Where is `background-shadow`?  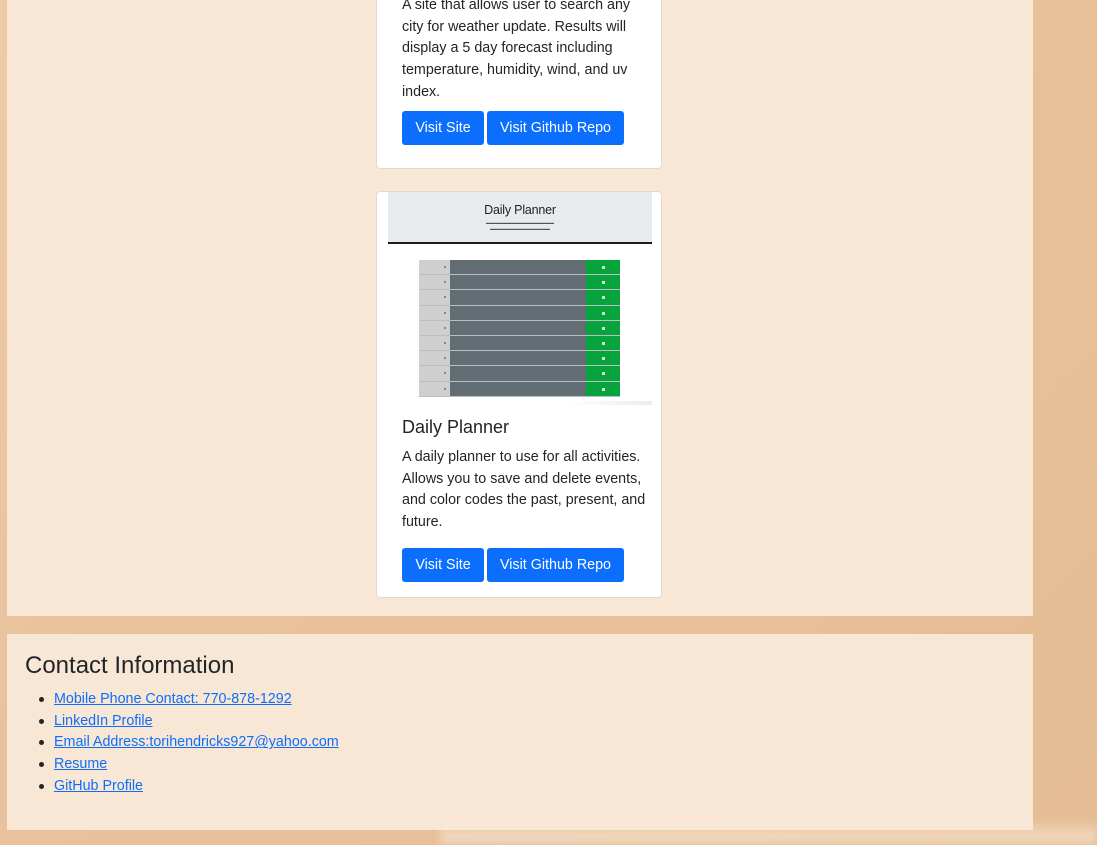
background-shadow is located at coordinates (768, 832).